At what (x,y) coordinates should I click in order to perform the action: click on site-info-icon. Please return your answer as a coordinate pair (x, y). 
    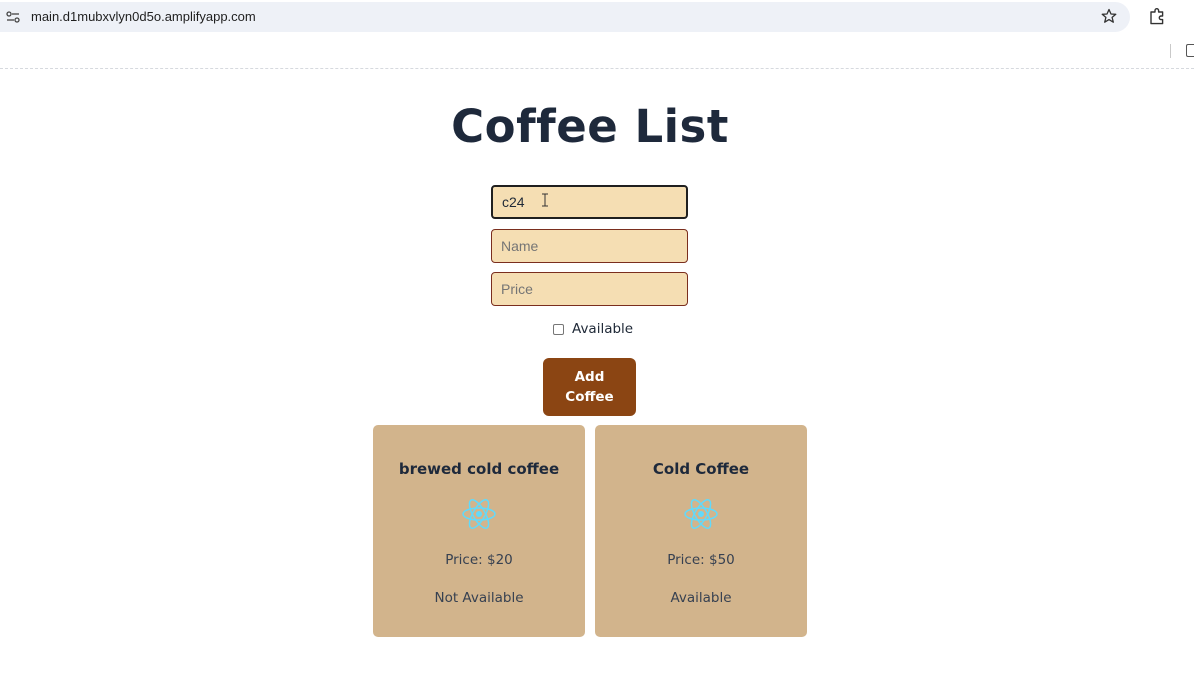
    Looking at the image, I should click on (13, 17).